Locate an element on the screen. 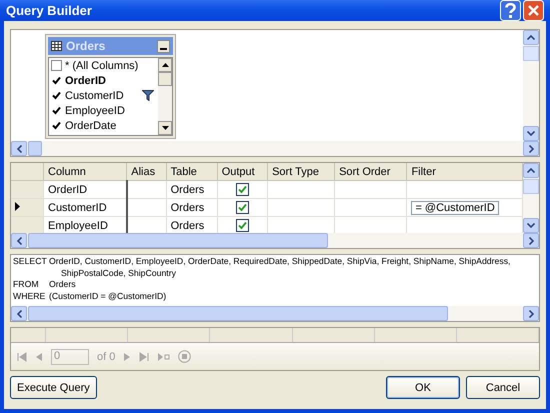 The height and width of the screenshot is (413, 550). grid-corner is located at coordinates (27, 171).